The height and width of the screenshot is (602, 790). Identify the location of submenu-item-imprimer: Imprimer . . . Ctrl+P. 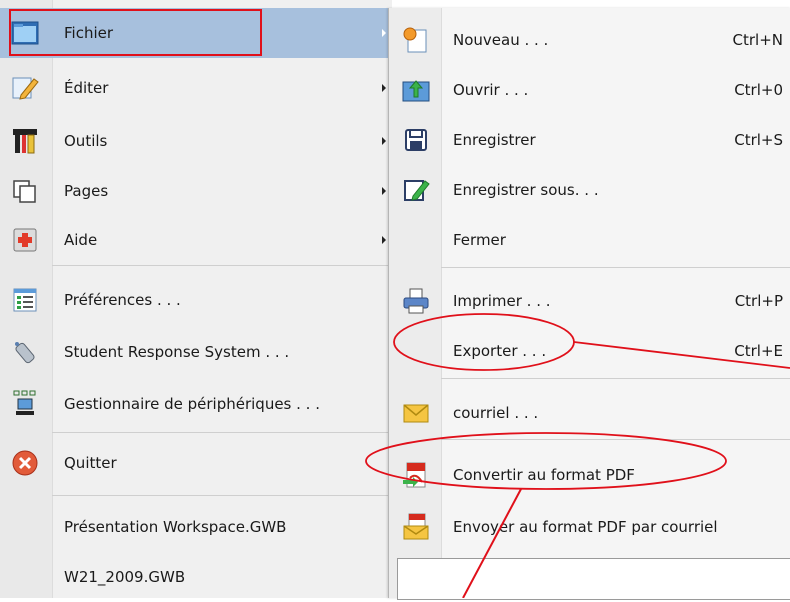
(589, 301).